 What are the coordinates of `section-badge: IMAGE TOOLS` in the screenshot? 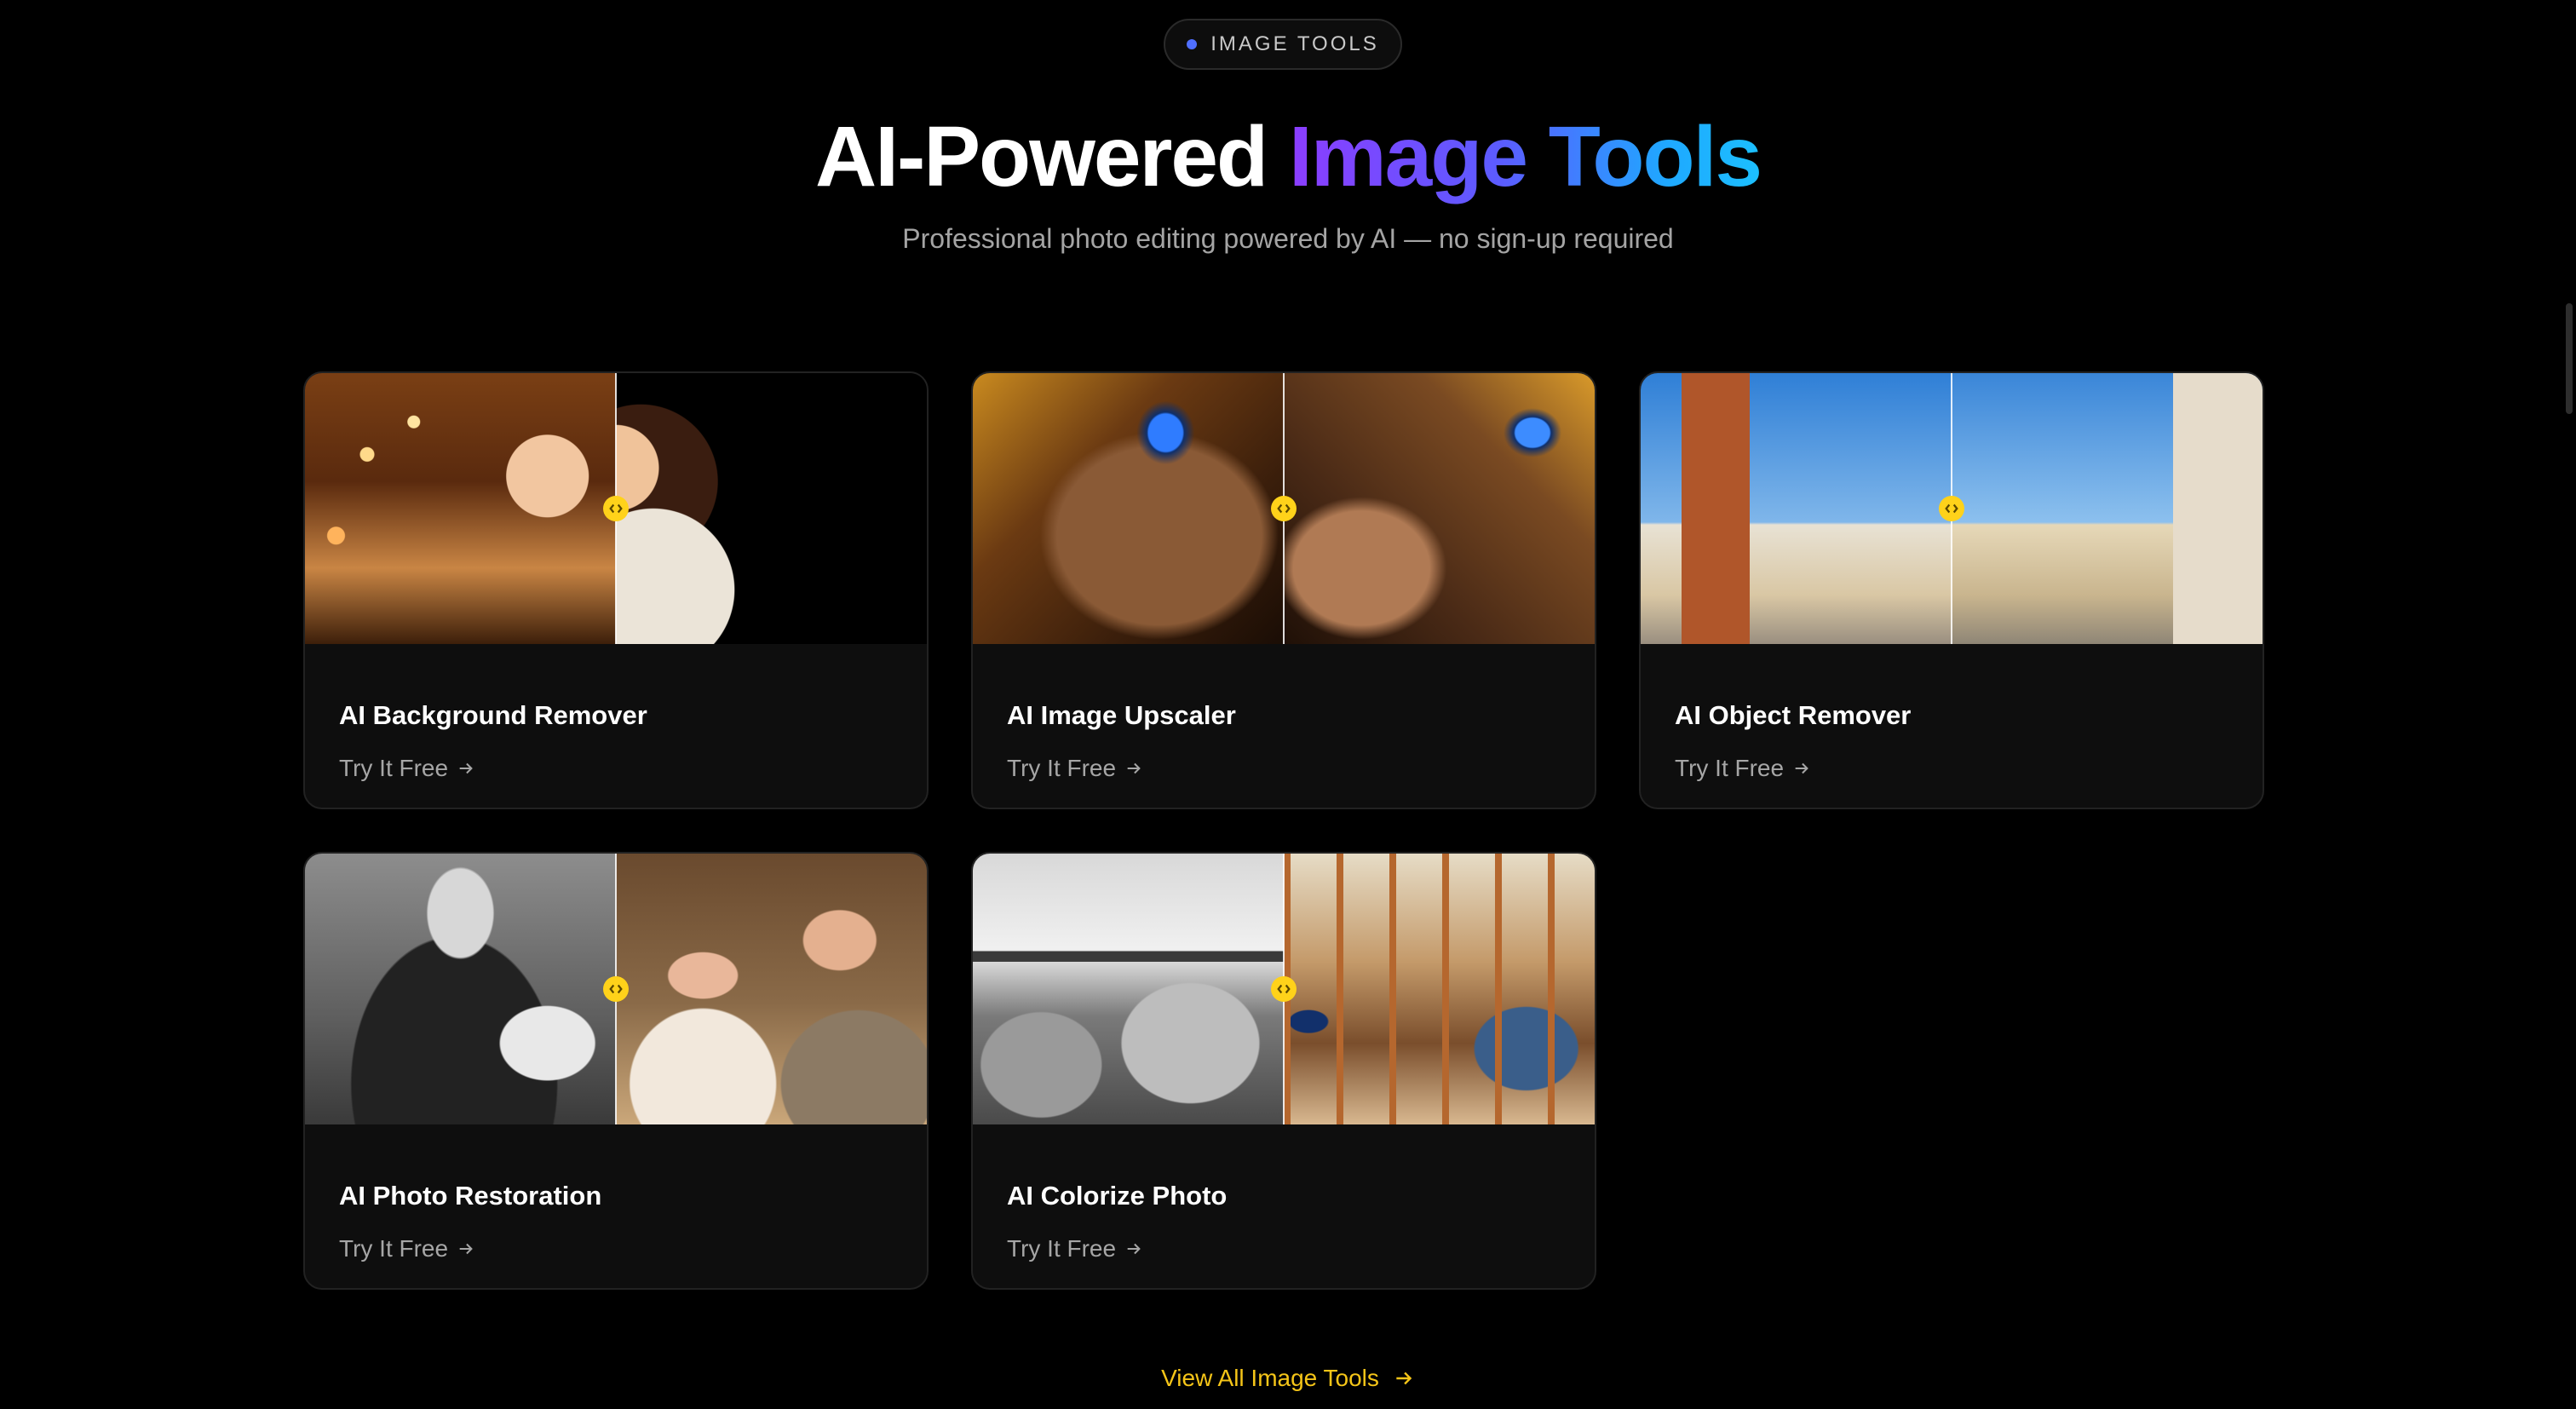 It's located at (1283, 44).